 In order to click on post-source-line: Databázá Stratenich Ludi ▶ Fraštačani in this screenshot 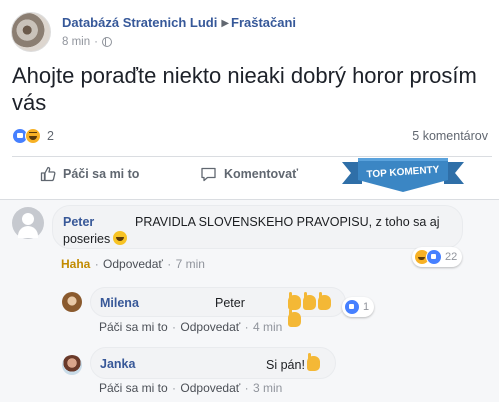, I will do `click(179, 22)`.